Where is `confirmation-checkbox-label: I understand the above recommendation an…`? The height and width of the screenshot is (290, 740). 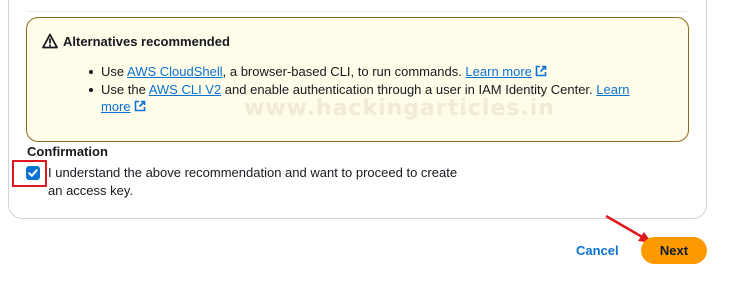 confirmation-checkbox-label: I understand the above recommendation an… is located at coordinates (258, 182).